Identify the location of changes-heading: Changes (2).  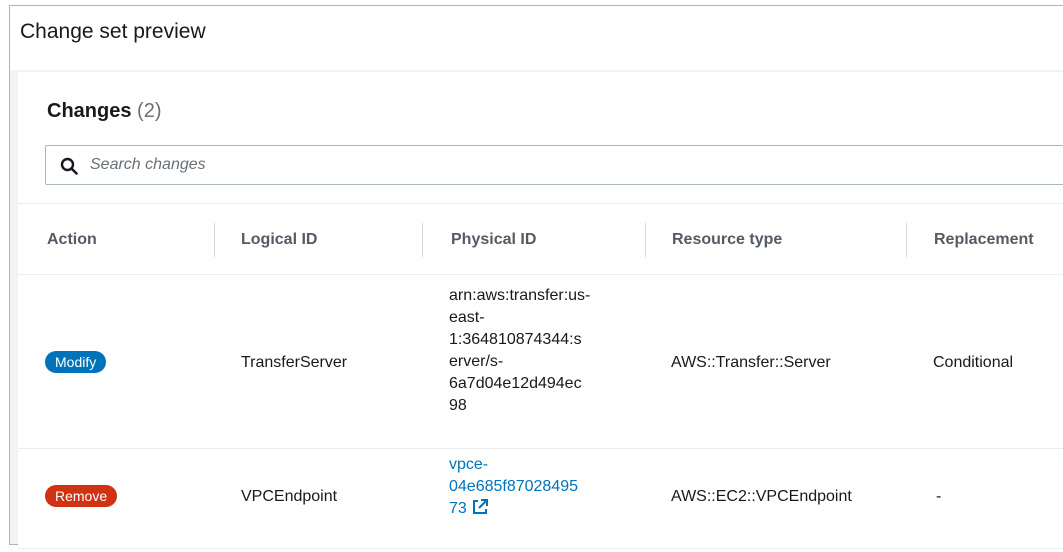
(104, 111).